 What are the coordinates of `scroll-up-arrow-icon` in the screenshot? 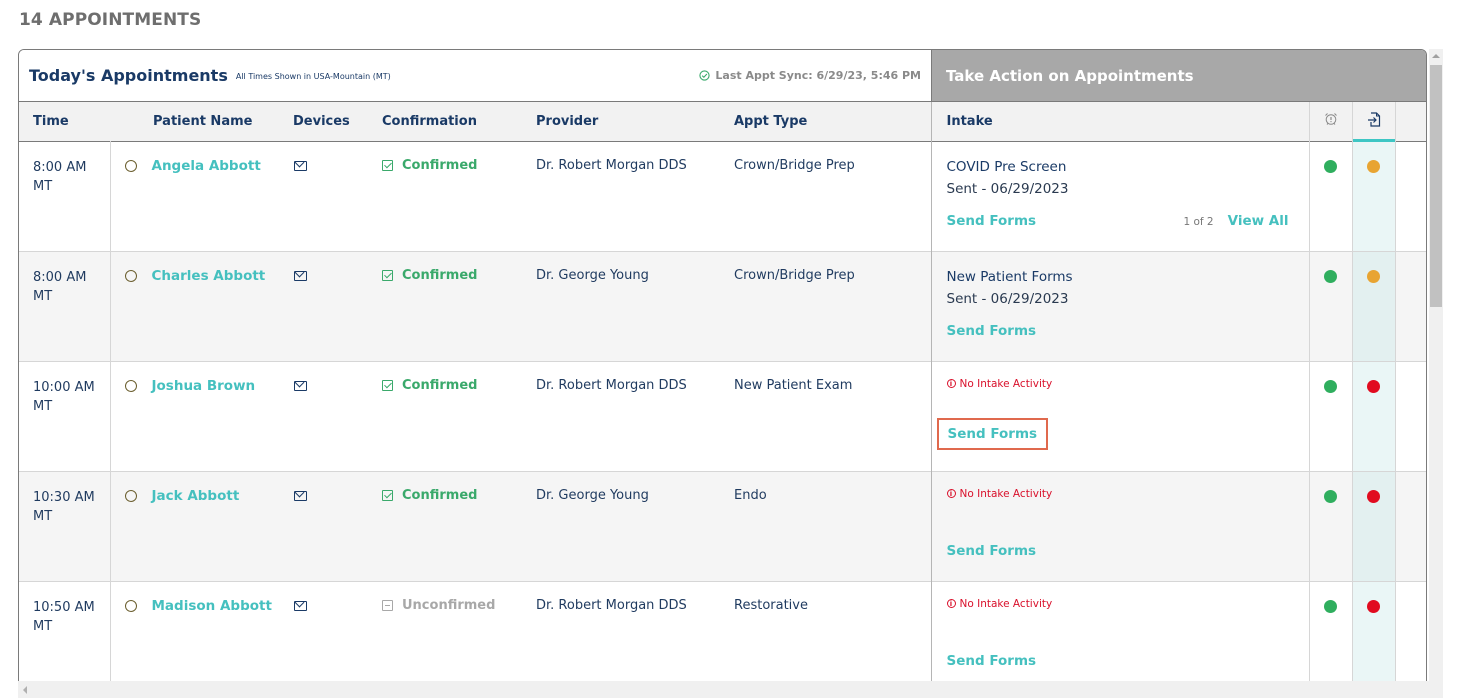 It's located at (1436, 56).